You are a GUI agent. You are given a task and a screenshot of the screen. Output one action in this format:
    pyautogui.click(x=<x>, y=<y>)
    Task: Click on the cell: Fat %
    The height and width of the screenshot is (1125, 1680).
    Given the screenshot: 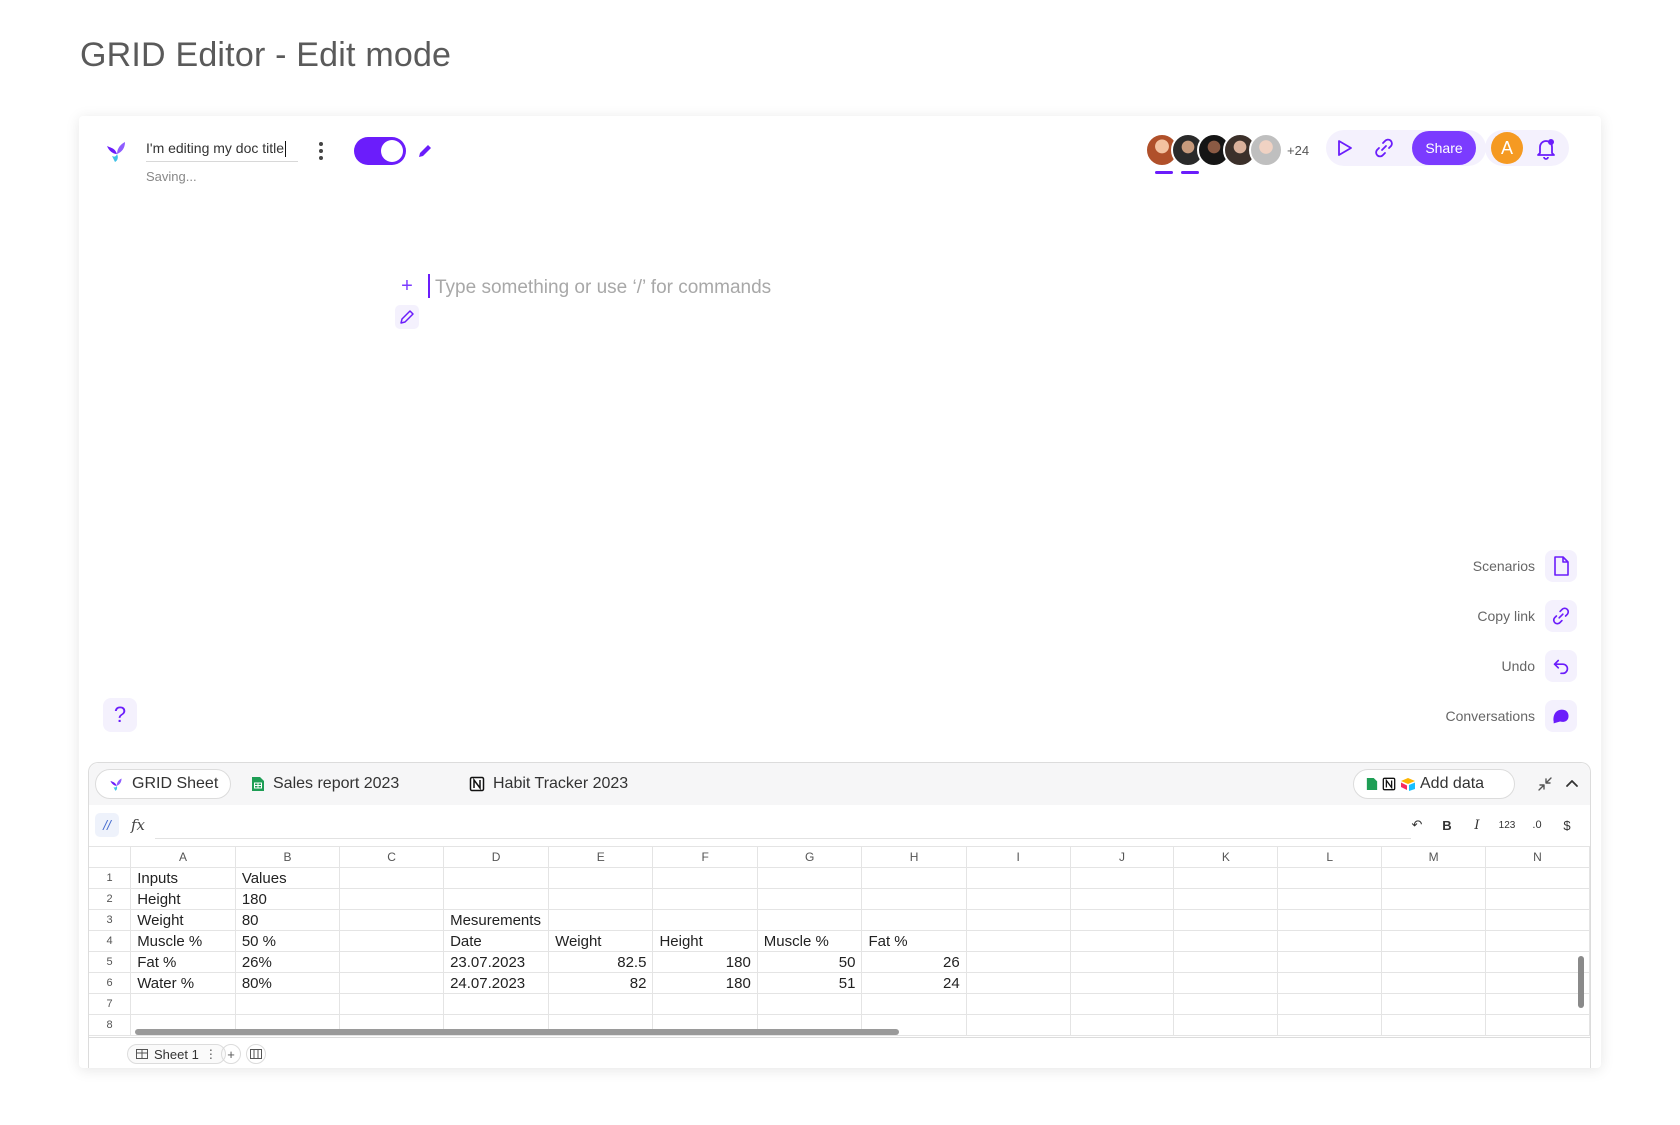 What is the action you would take?
    pyautogui.click(x=183, y=962)
    